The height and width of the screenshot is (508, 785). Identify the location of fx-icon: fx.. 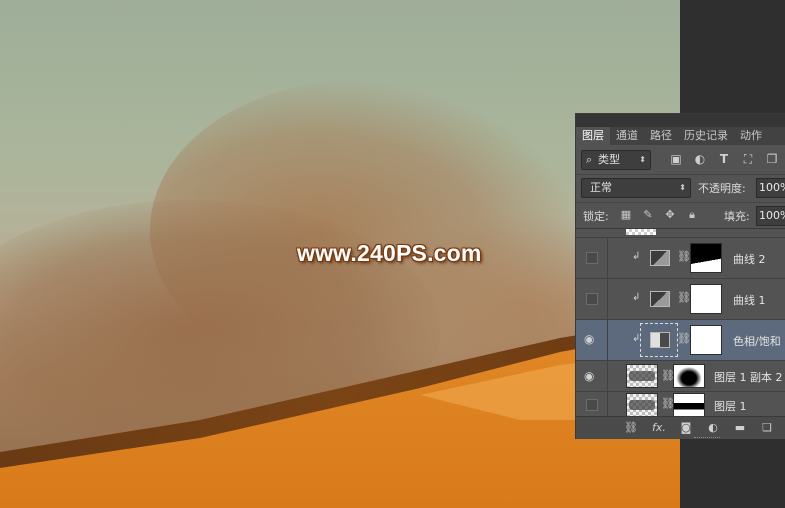
(659, 428).